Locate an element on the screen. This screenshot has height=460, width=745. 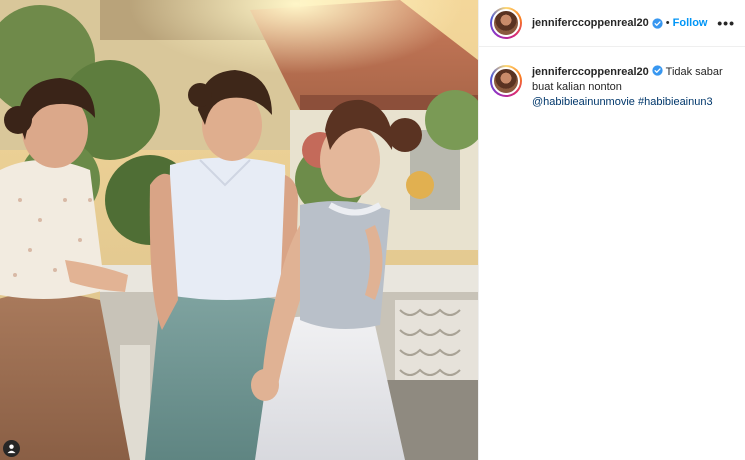
caption-hashtag-link: #habibieainun3 is located at coordinates (675, 102).